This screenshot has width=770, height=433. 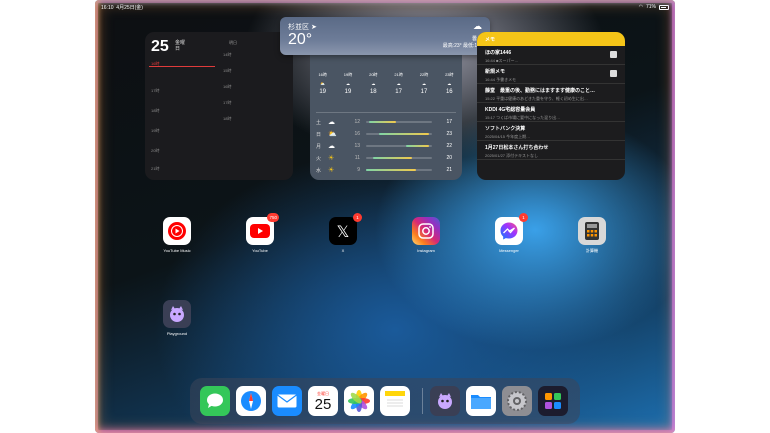 I want to click on hourly-item: 22時 ☁ 17, so click(x=424, y=83).